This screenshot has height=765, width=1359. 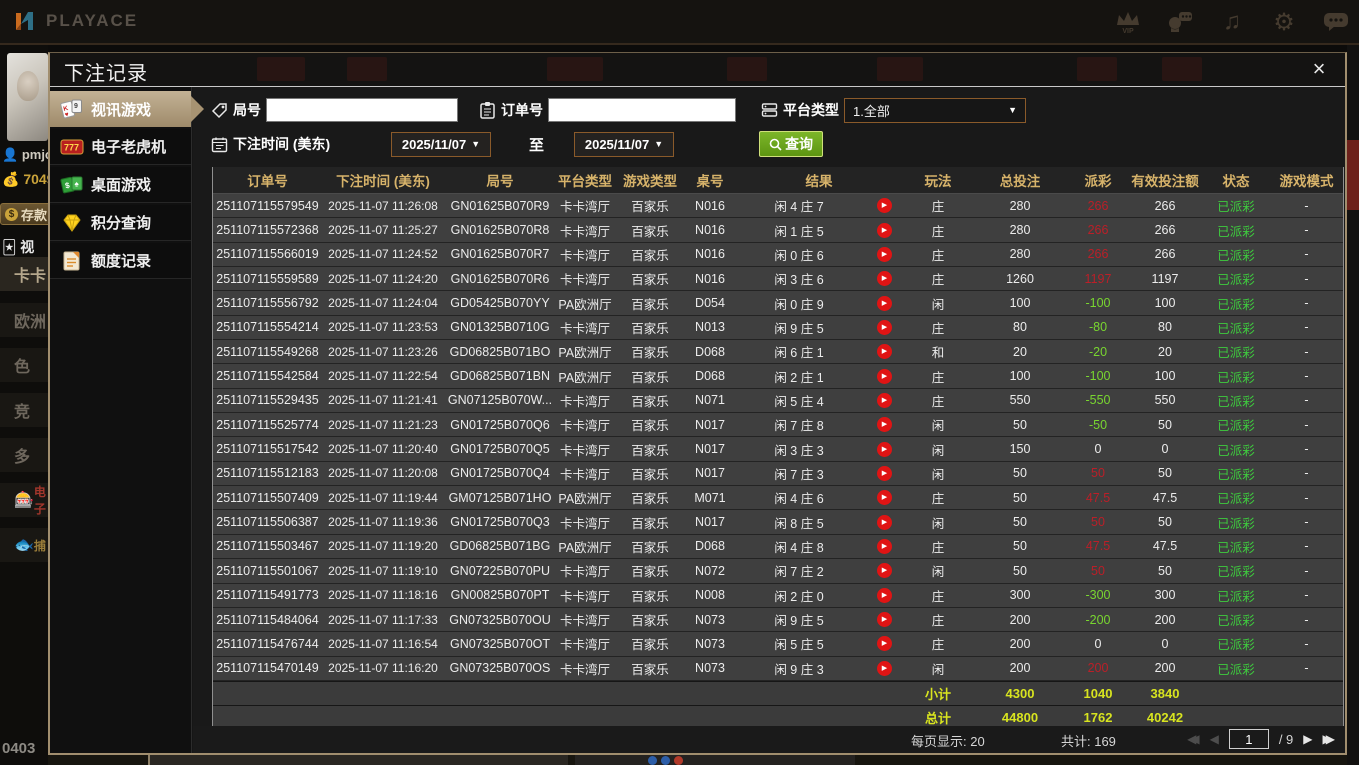 What do you see at coordinates (383, 546) in the screenshot?
I see `cell-time: 2025-11-07 11:19:20` at bounding box center [383, 546].